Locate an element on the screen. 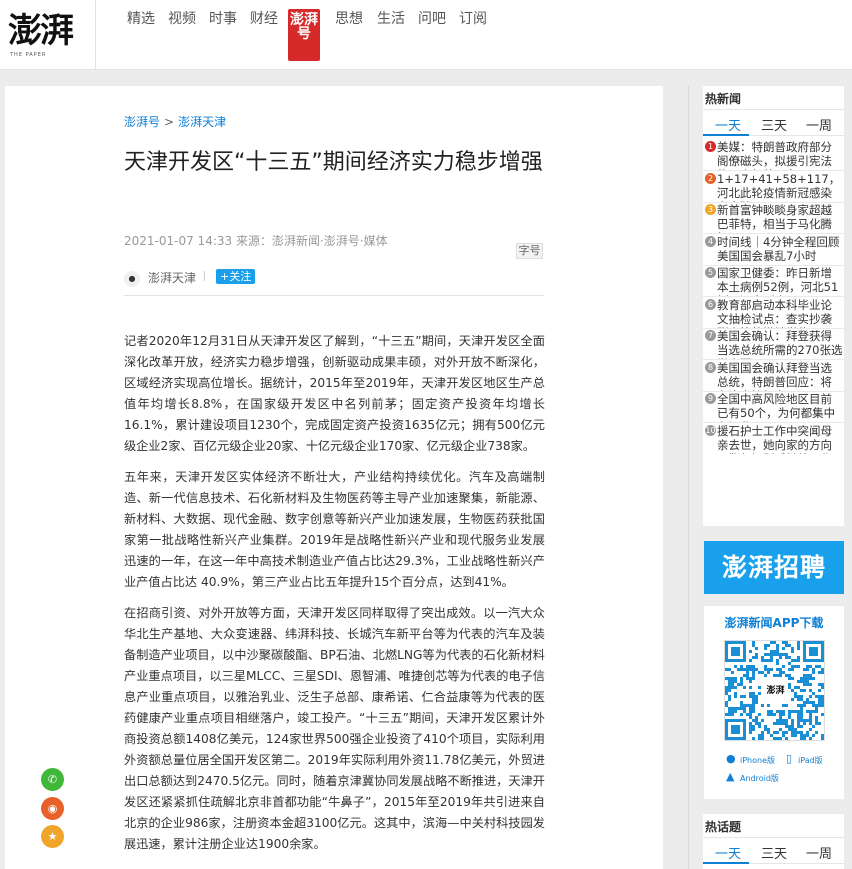 This screenshot has height=869, width=852. hot-news-item: 5国家卫健委：昨日新增本土病例52例，河北51例，辽宁1例 is located at coordinates (774, 281).